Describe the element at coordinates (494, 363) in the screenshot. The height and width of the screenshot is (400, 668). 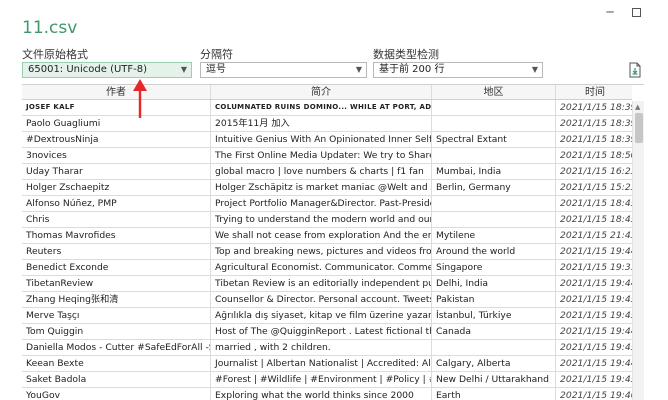
I see `table-cell: Calgary, Alberta` at that location.